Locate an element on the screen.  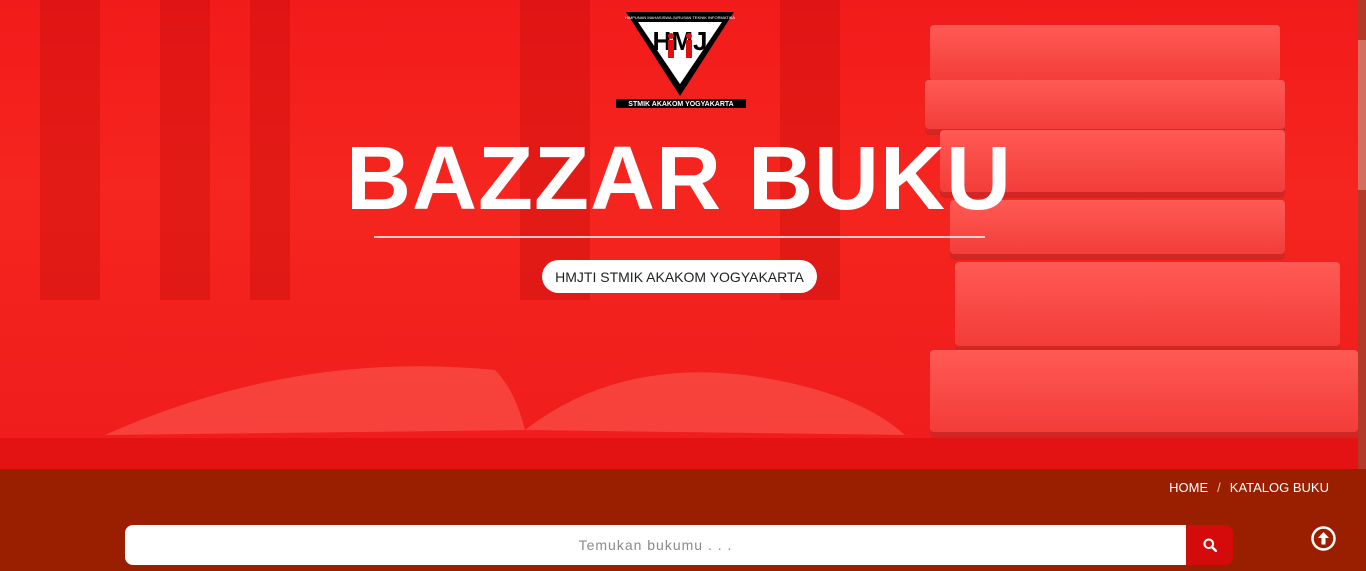
search-input is located at coordinates (655, 545).